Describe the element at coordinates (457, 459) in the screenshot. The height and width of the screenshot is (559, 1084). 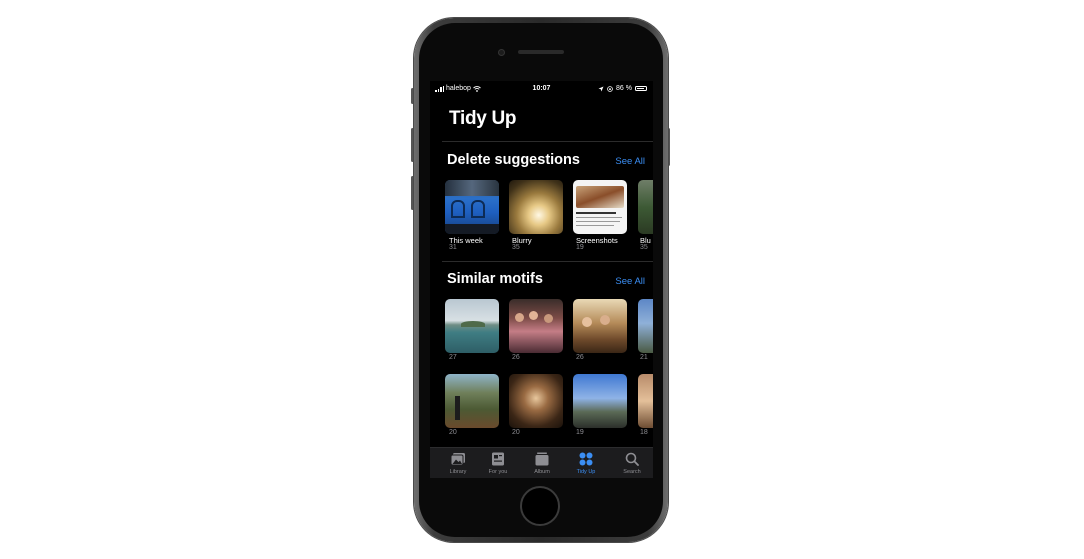
I see `photos-stack-icon` at that location.